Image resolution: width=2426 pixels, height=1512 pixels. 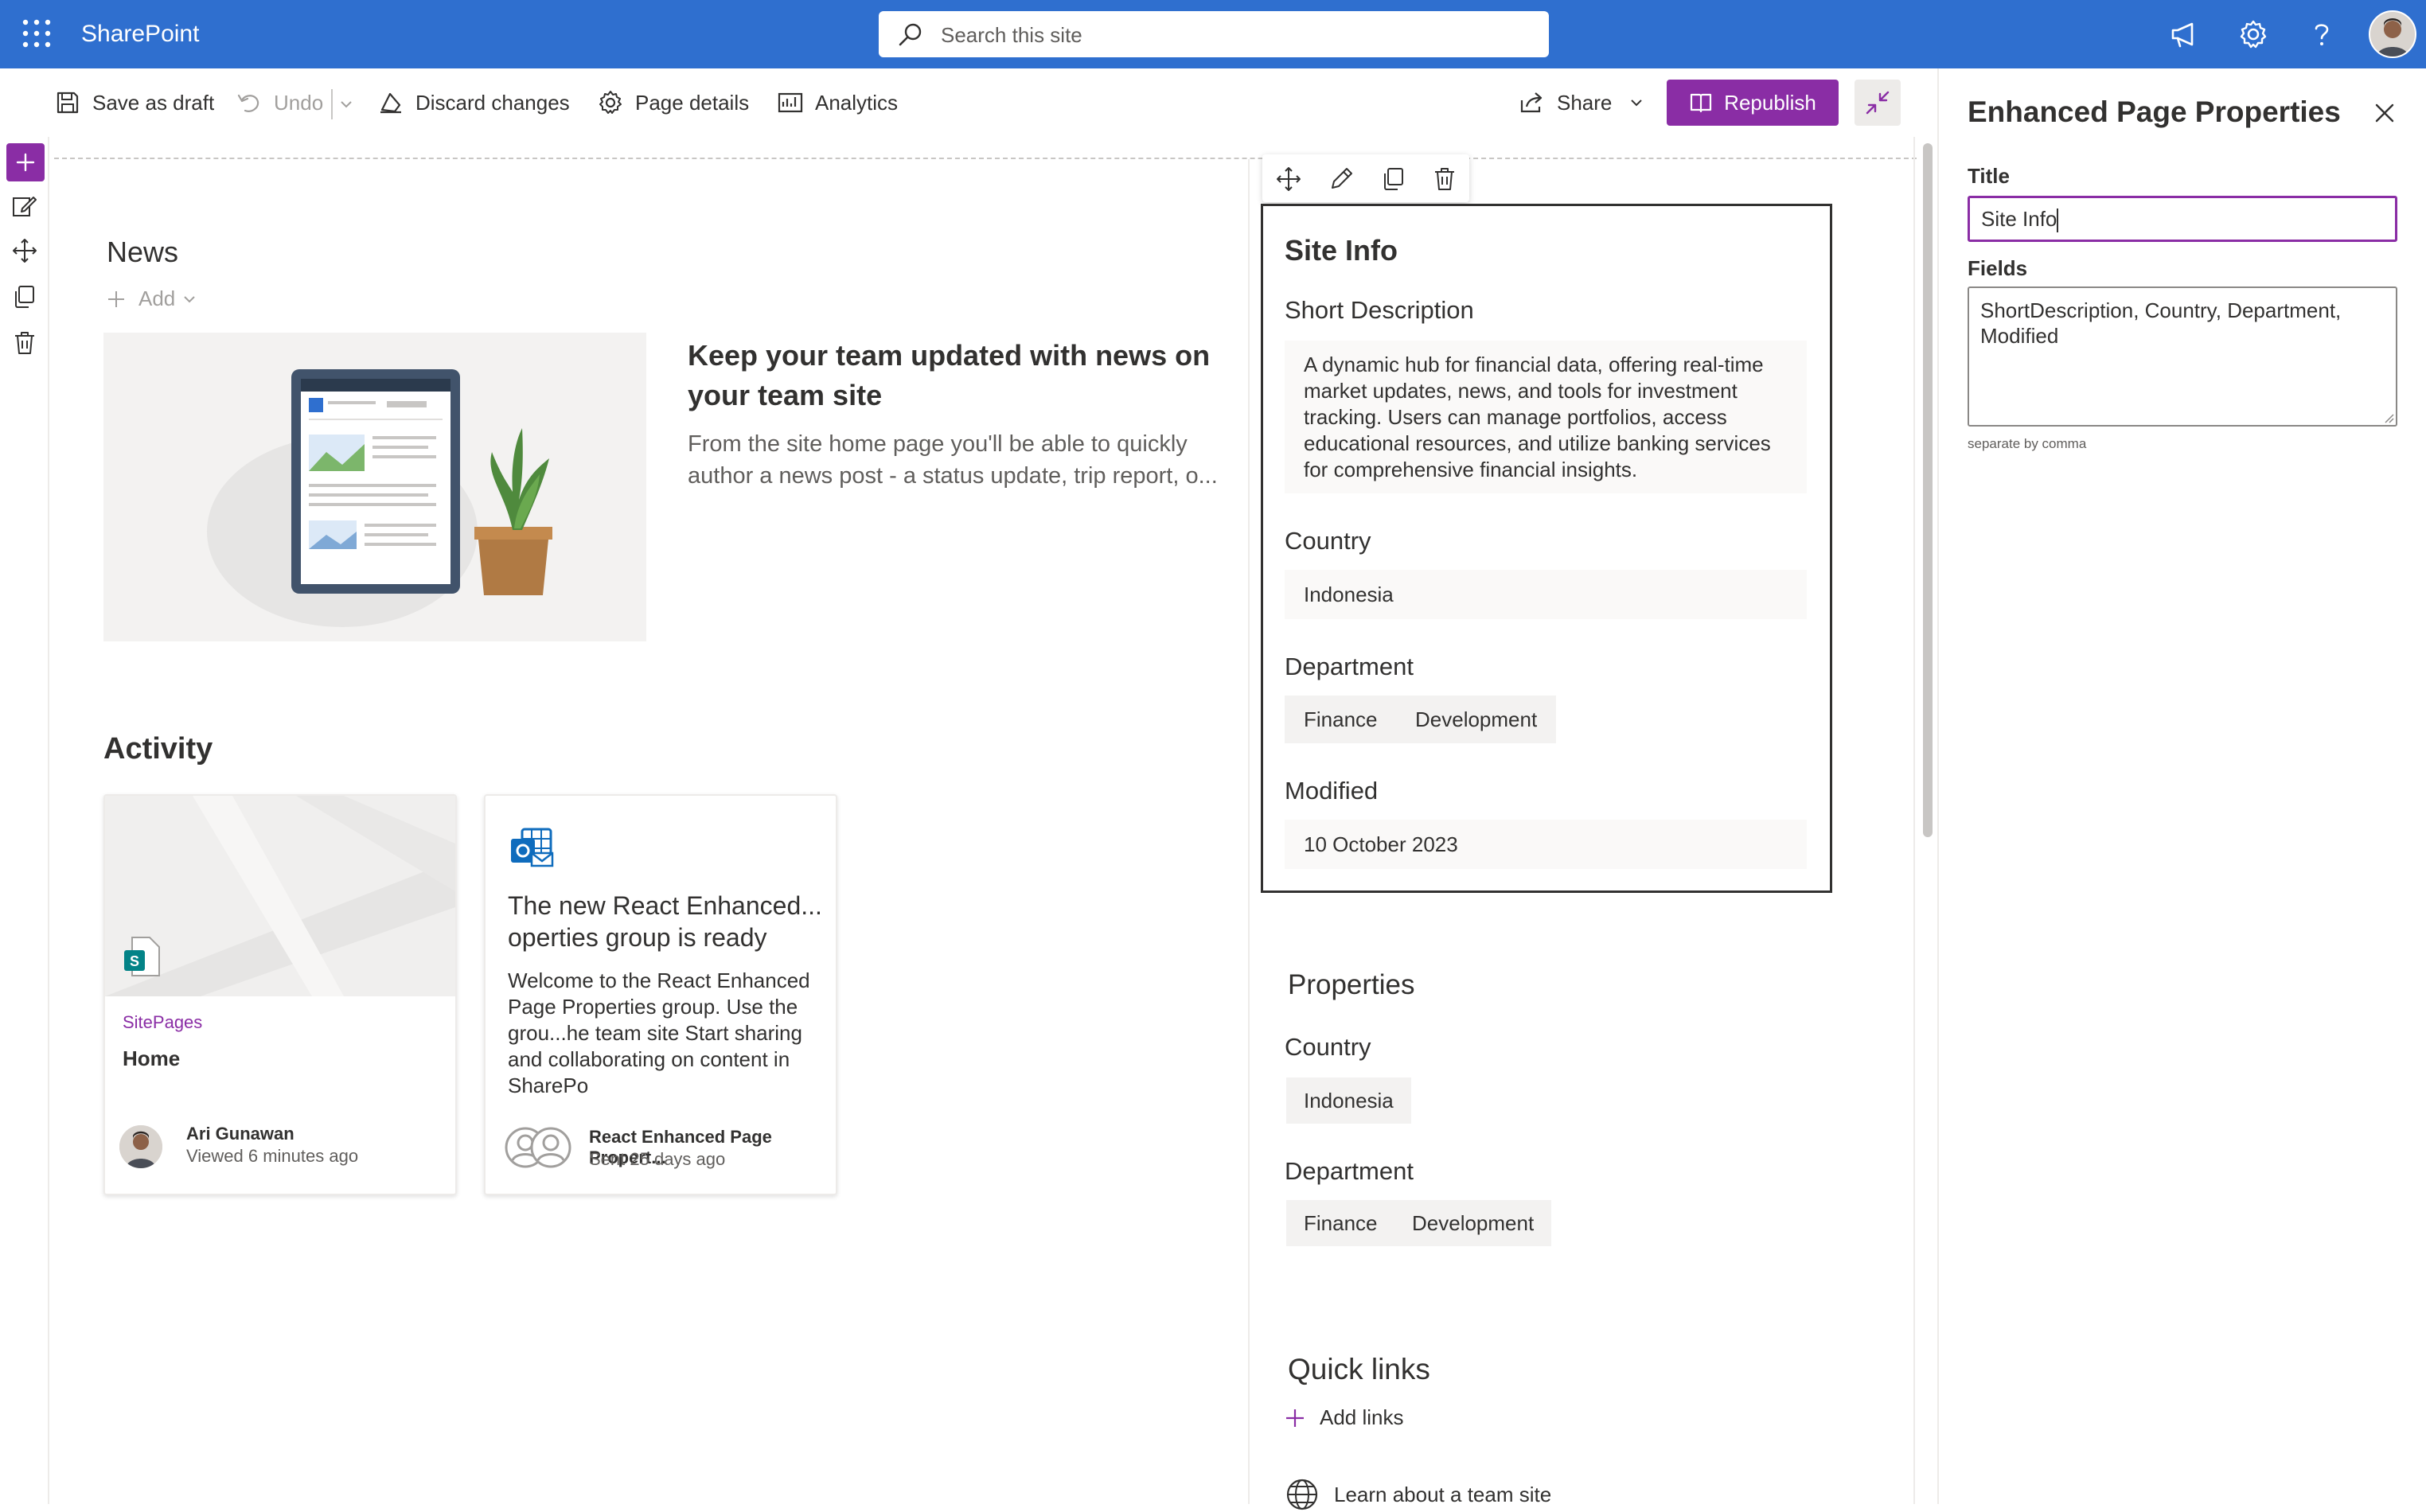 I want to click on undo-split-divider, so click(x=332, y=104).